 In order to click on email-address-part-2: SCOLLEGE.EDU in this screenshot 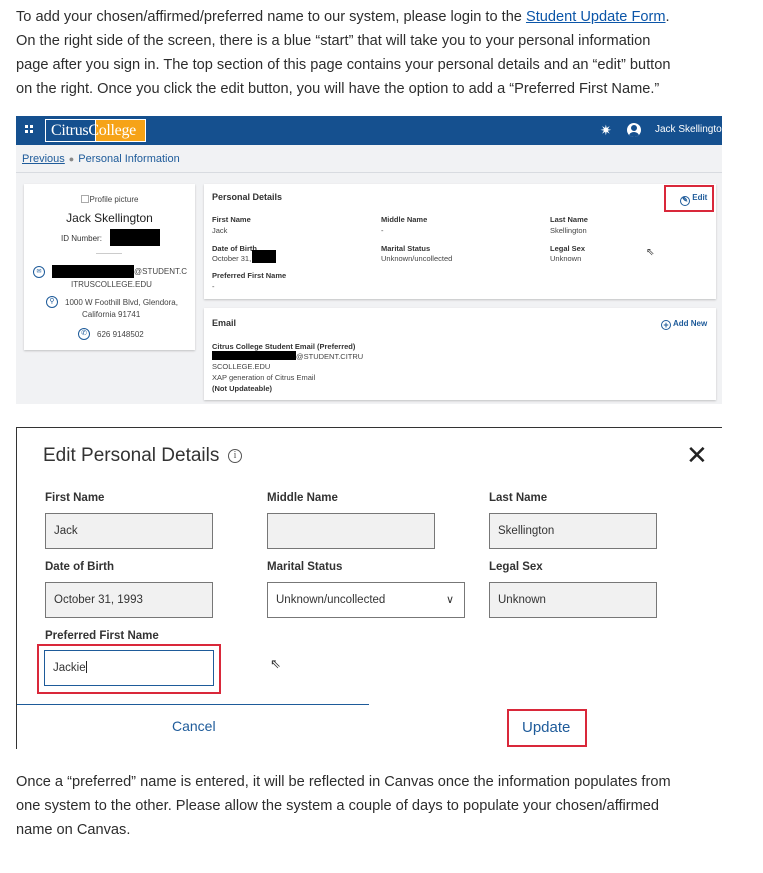, I will do `click(241, 366)`.